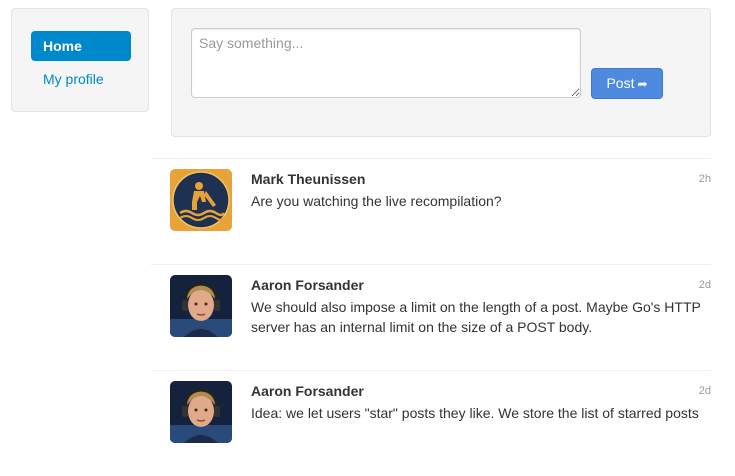  I want to click on post-text: Are you watching the live recompilation?, so click(376, 201).